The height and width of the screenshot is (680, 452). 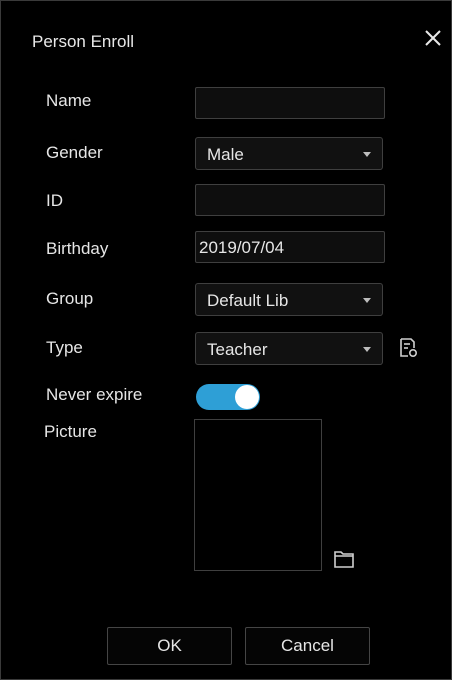 I want to click on type-selected-value: Teacher, so click(x=237, y=349).